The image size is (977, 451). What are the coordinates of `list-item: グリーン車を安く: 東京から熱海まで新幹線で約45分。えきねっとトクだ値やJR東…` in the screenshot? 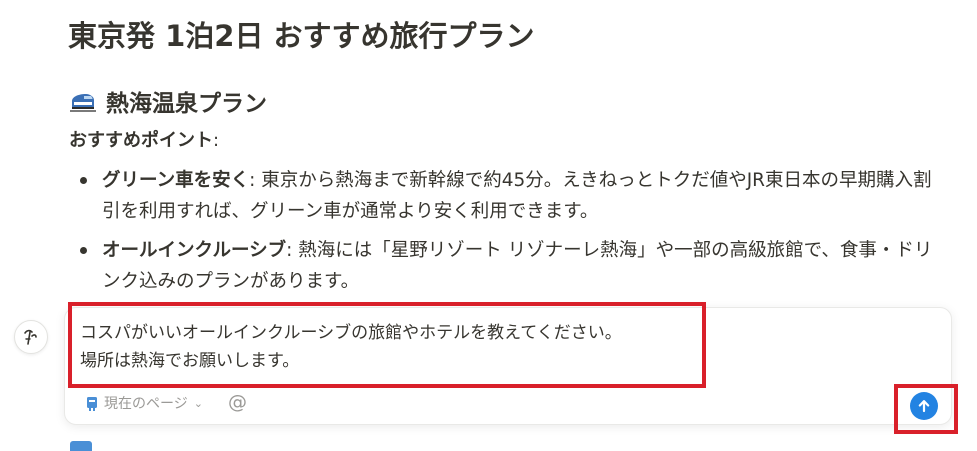 It's located at (511, 196).